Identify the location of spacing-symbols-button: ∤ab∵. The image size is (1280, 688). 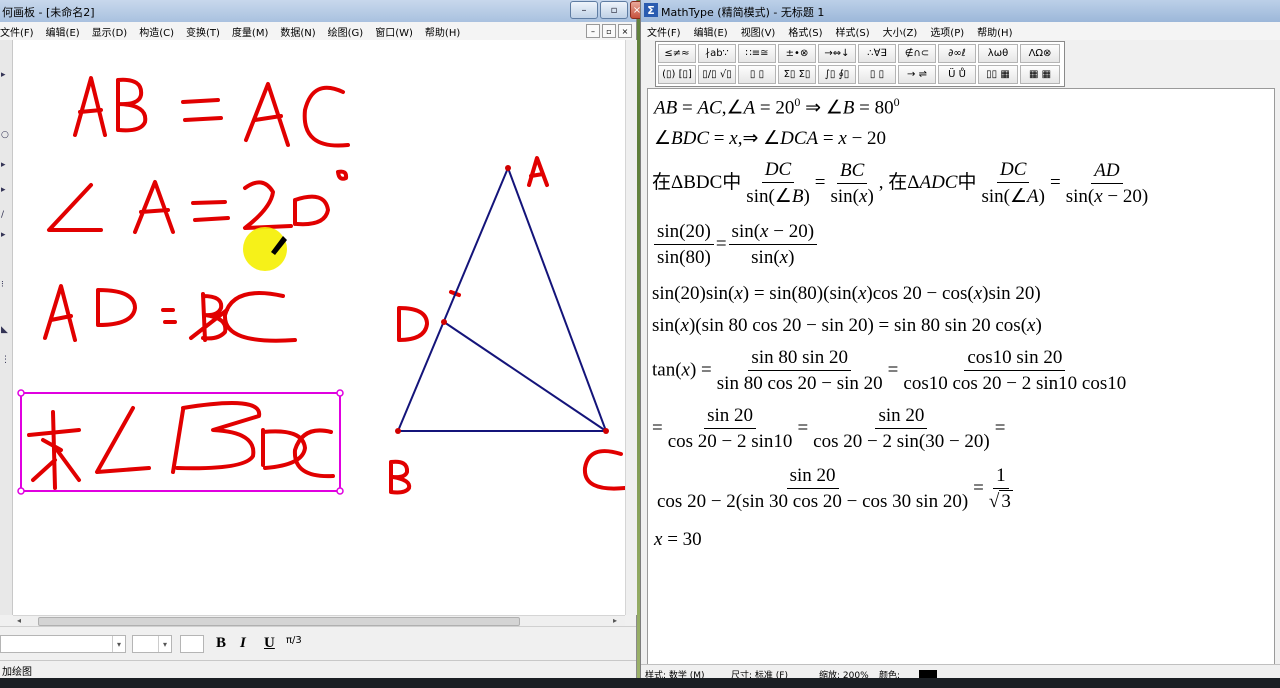
(717, 53).